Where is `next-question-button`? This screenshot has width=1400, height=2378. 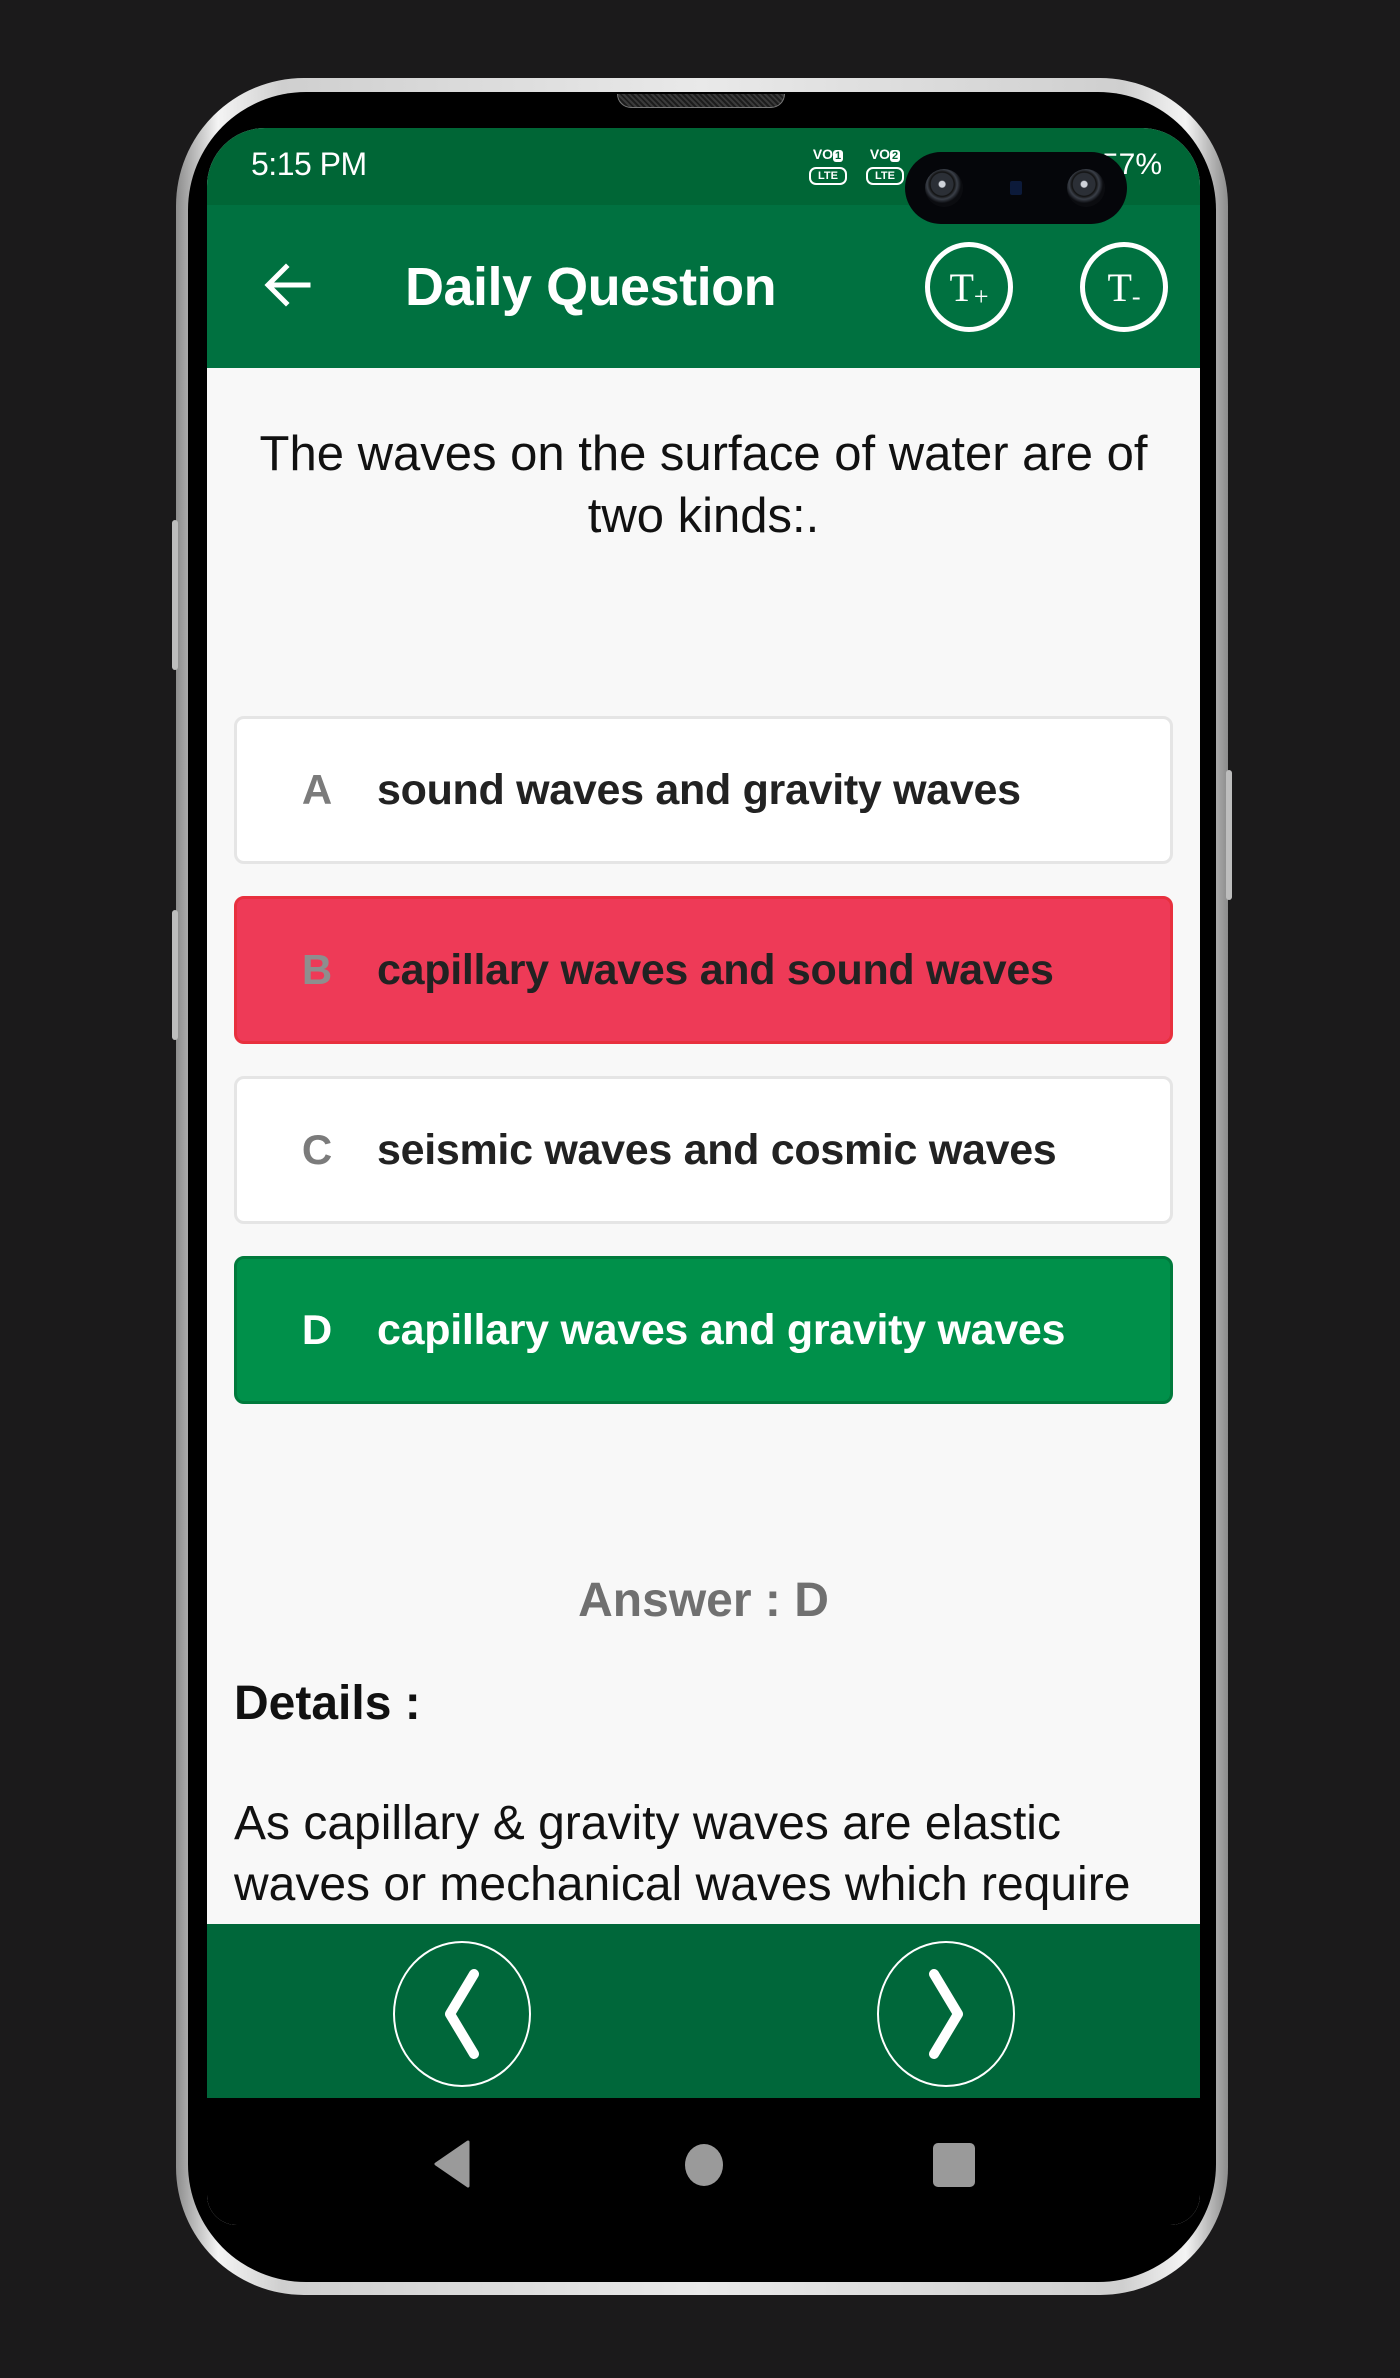
next-question-button is located at coordinates (946, 2014).